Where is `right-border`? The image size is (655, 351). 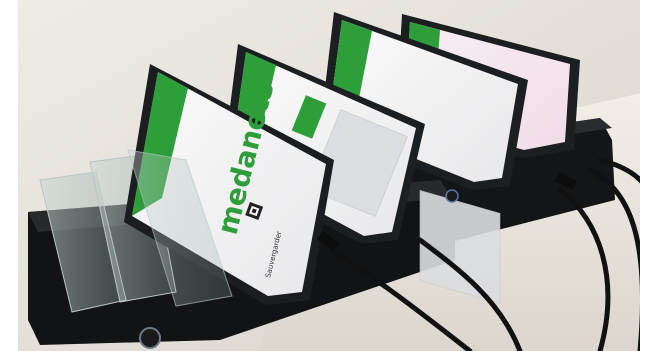 right-border is located at coordinates (647, 175).